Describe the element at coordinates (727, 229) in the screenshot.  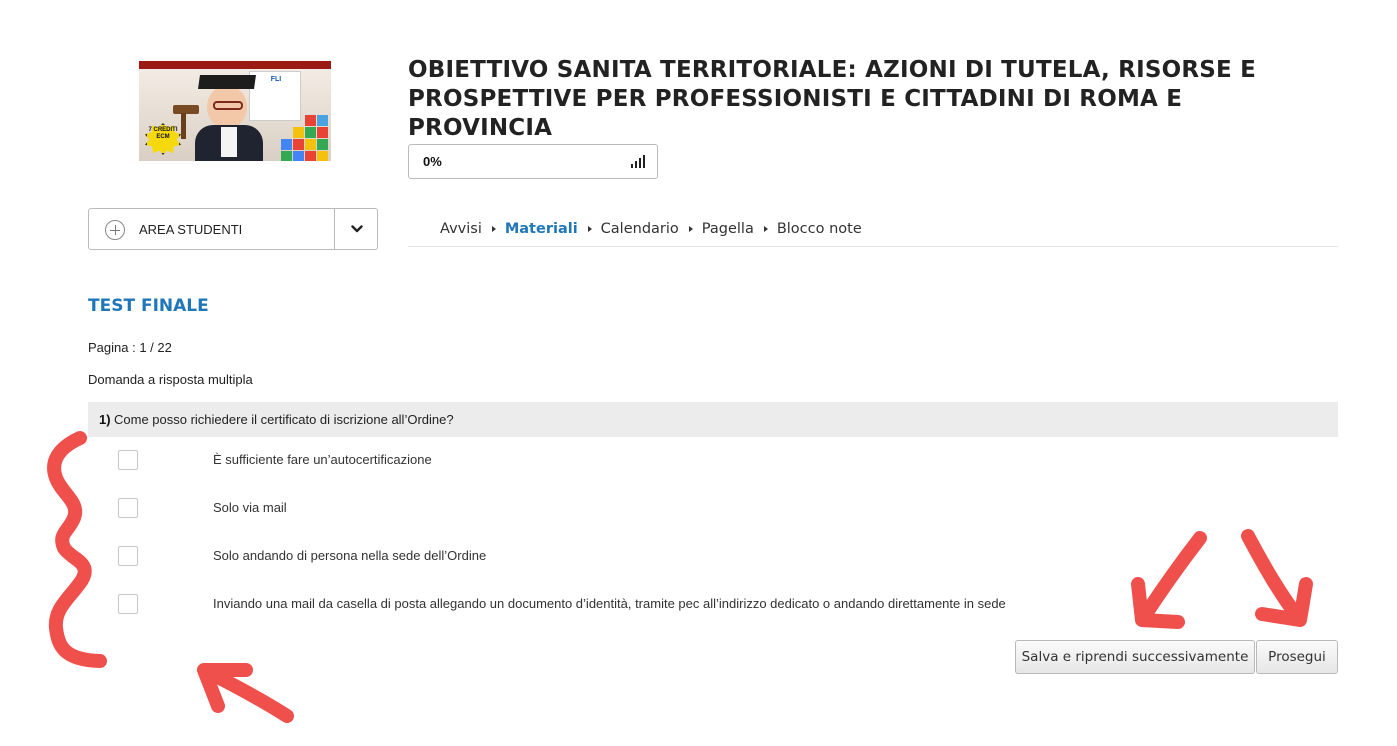
I see `nav-tab-label: Pagella` at that location.